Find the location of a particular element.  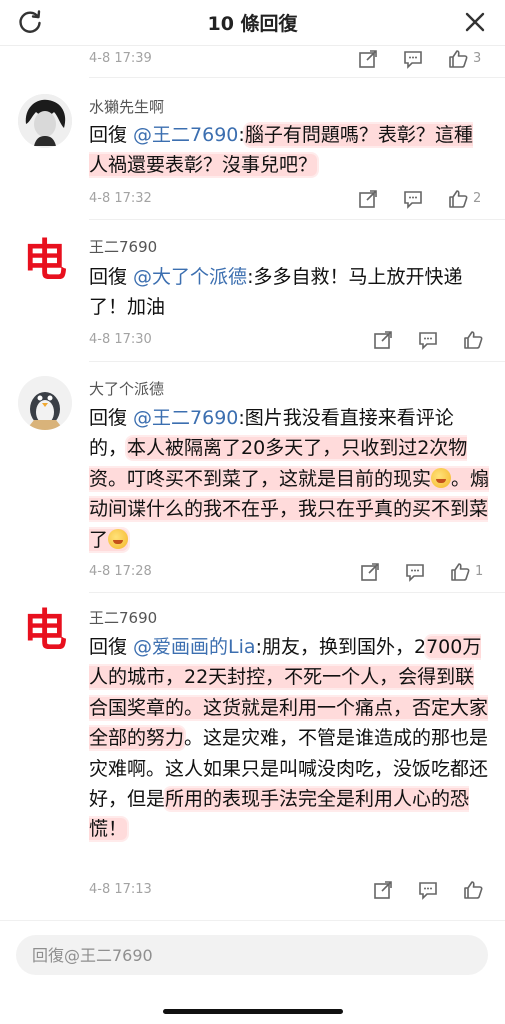

page-title: 10 條回復 is located at coordinates (252, 24).